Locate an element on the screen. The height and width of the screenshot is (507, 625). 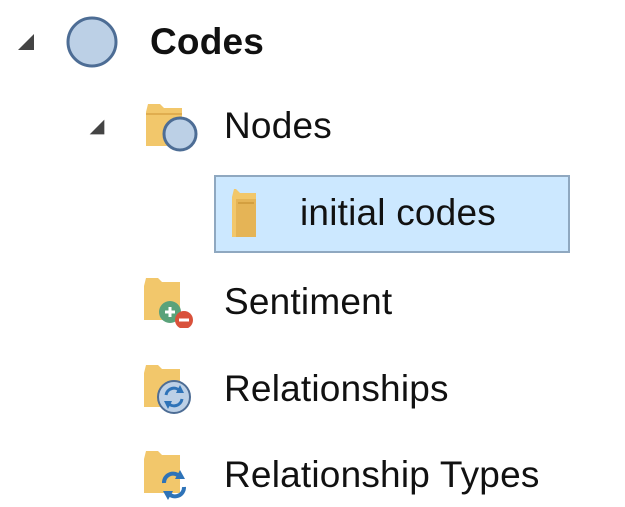
tree-item-label: Nodes is located at coordinates (278, 125).